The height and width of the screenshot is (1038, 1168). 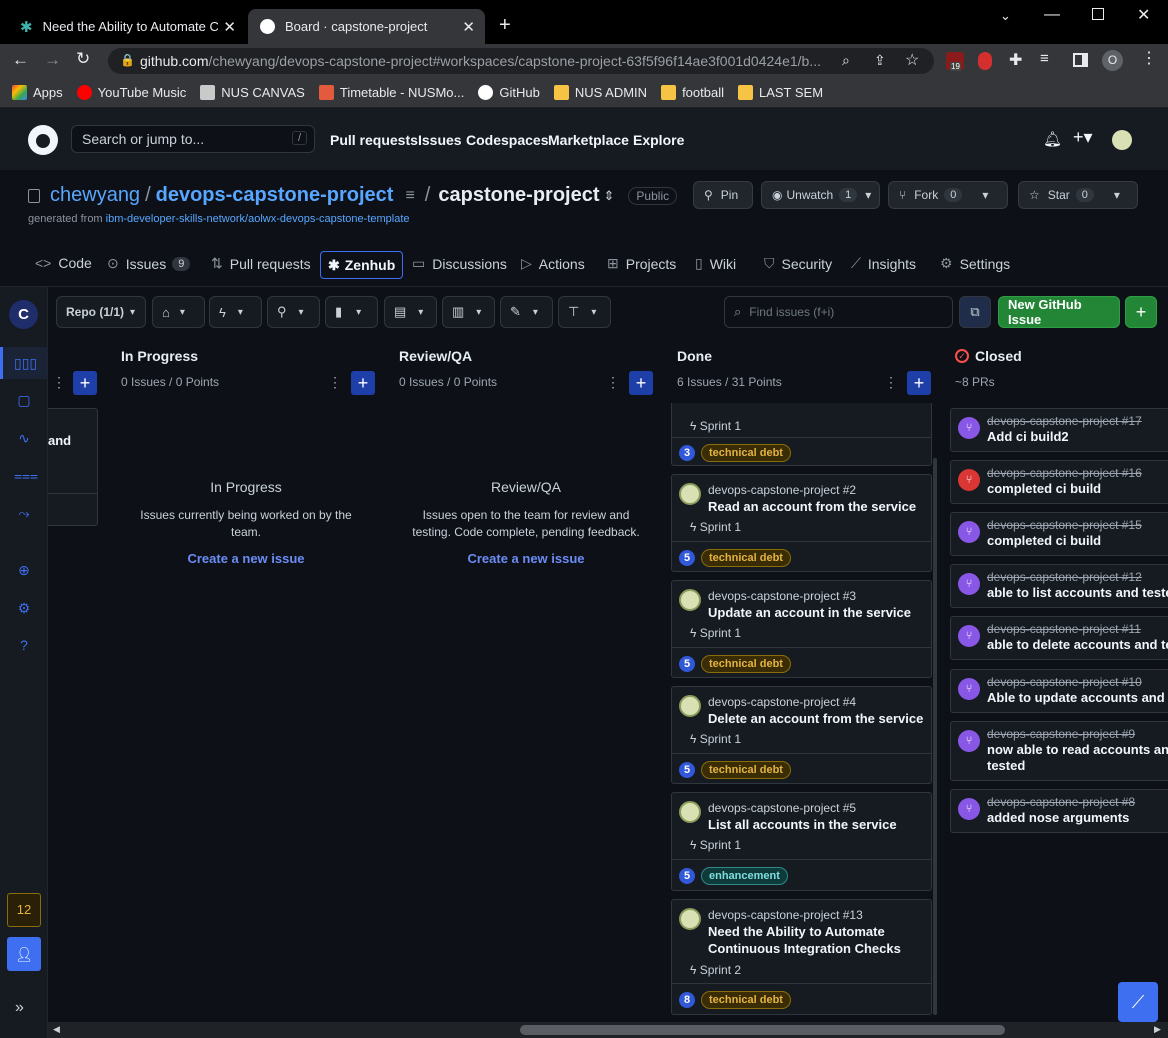 I want to click on reports-float-icon: ⟋, so click(x=1138, y=1002).